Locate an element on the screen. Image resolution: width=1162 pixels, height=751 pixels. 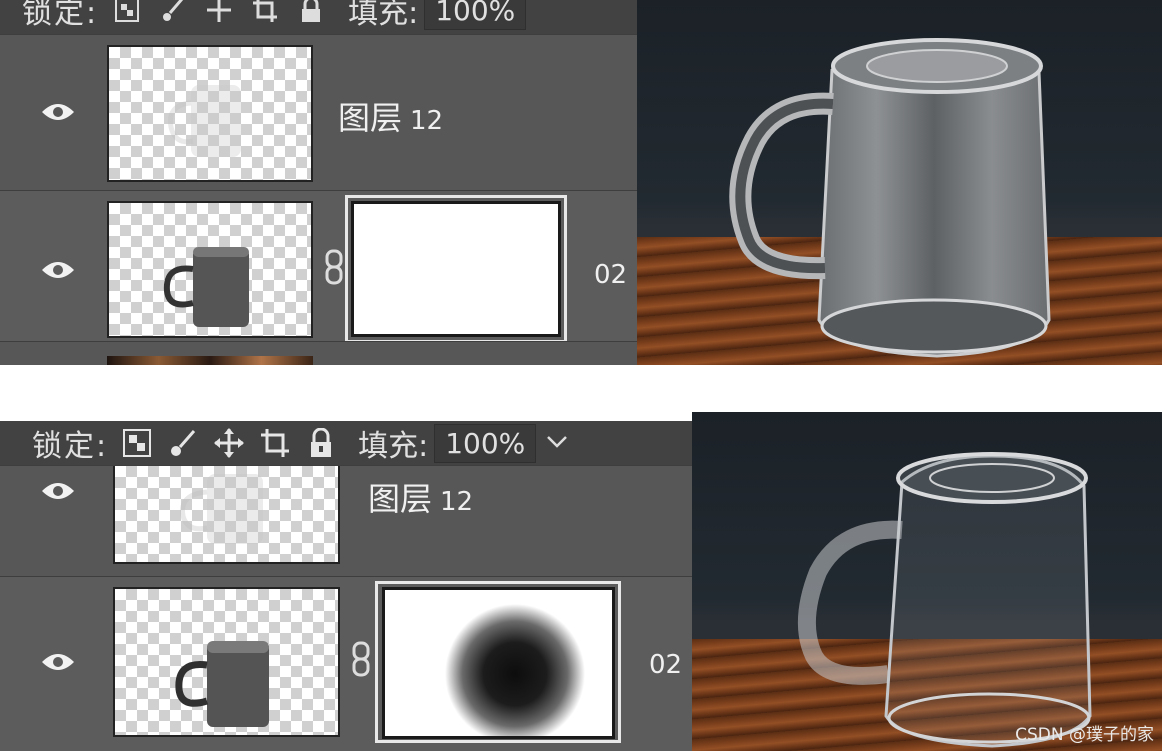
layer-mask-radial is located at coordinates (498, 663).